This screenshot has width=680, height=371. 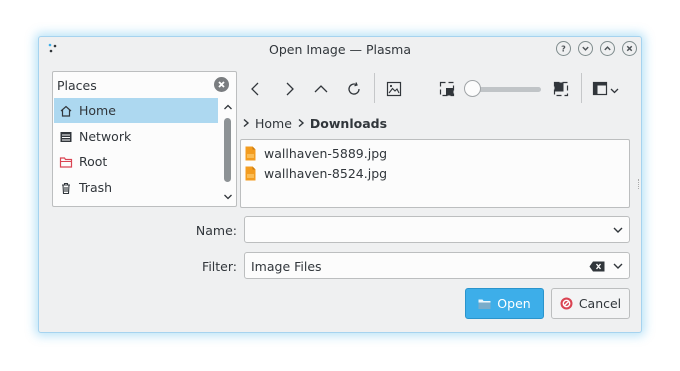 I want to click on file-name: wallhaven-8524.jpg, so click(x=326, y=173).